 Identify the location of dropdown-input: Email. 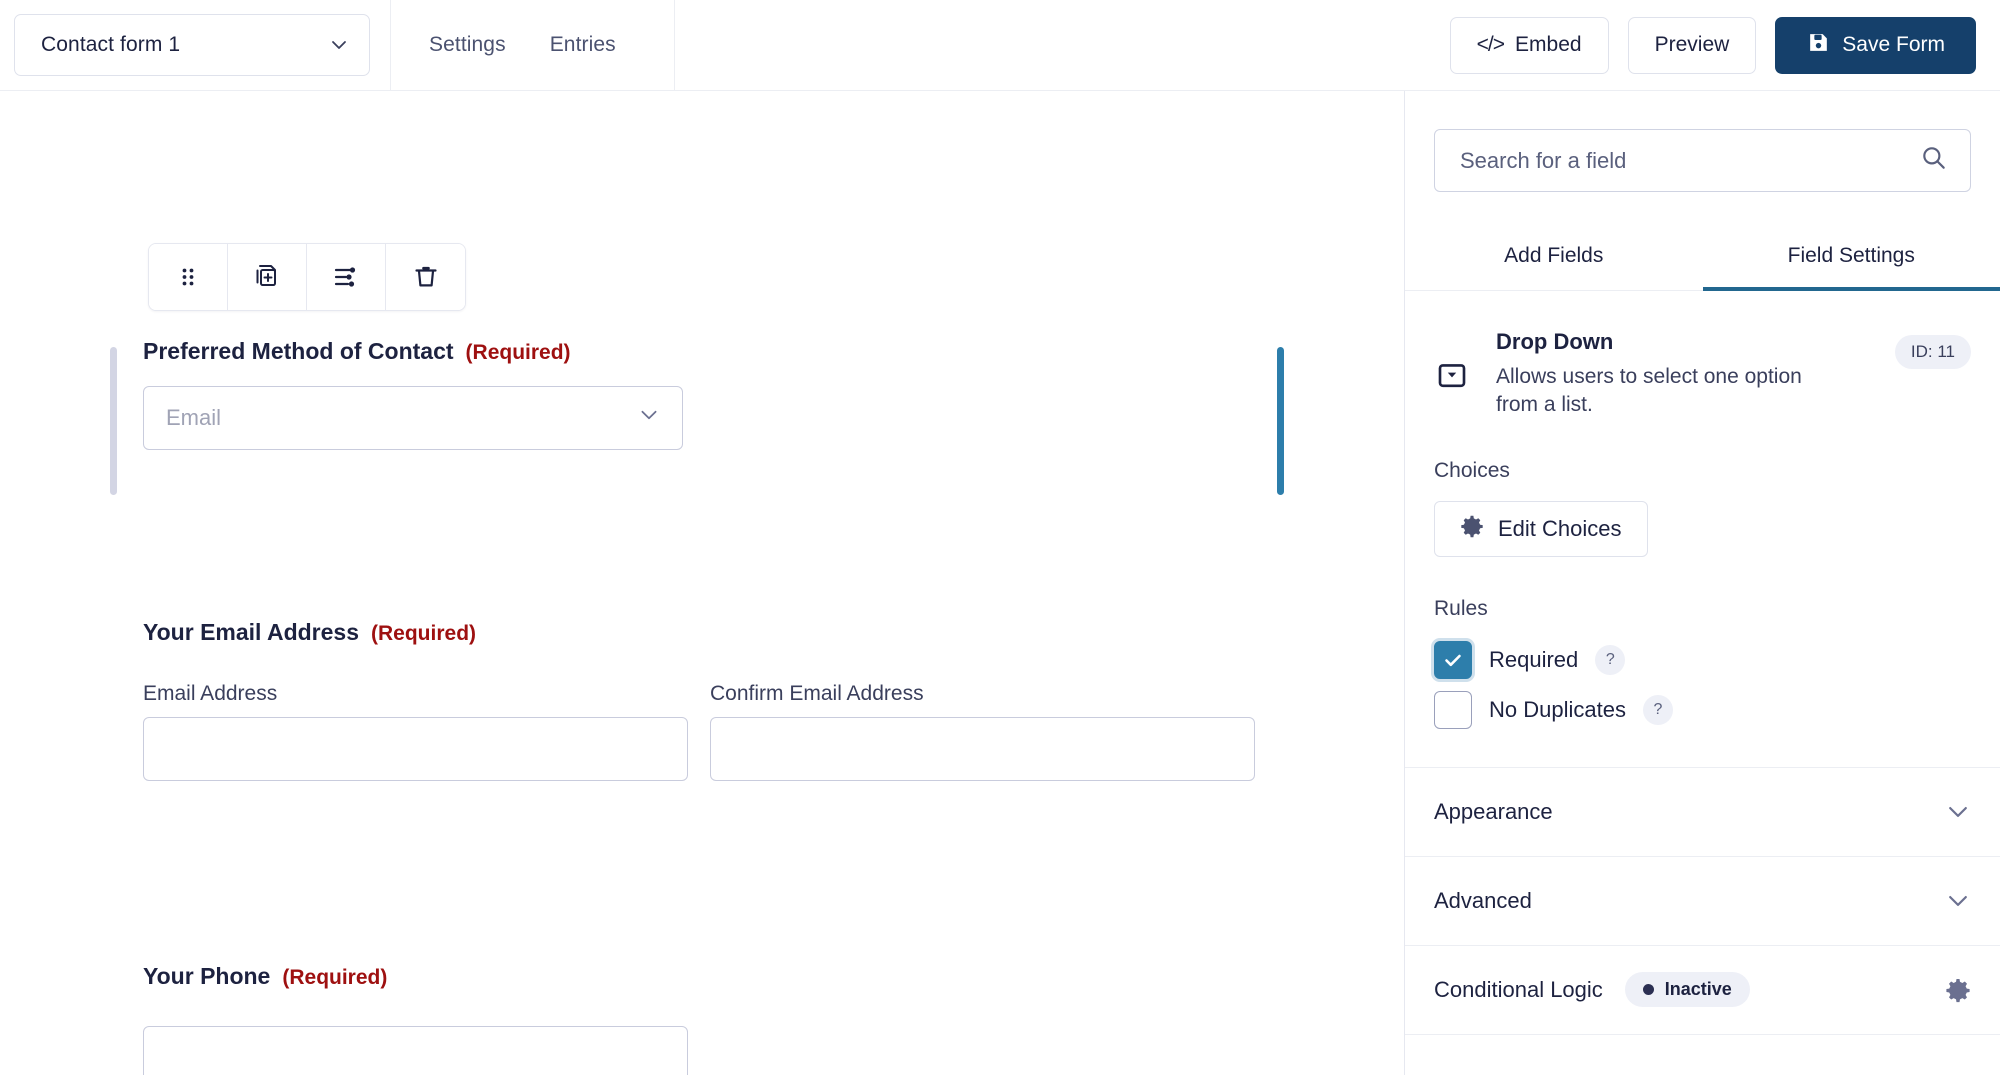
(413, 418).